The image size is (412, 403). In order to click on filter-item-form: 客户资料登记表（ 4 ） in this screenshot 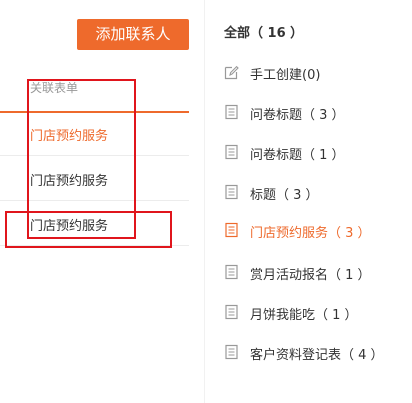, I will do `click(308, 352)`.